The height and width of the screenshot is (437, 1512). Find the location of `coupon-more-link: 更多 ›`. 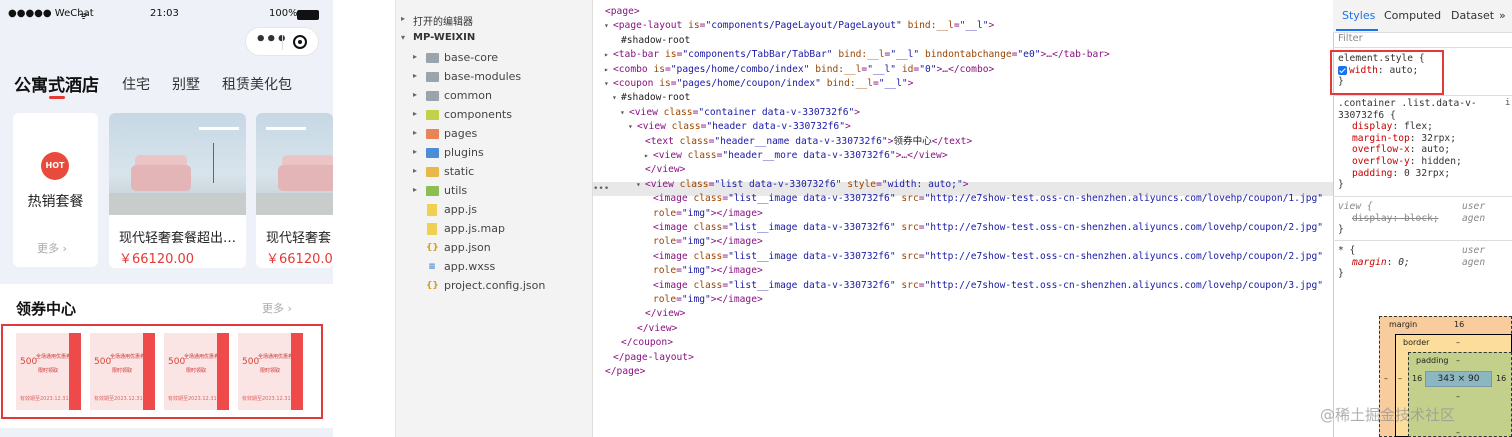

coupon-more-link: 更多 › is located at coordinates (277, 308).